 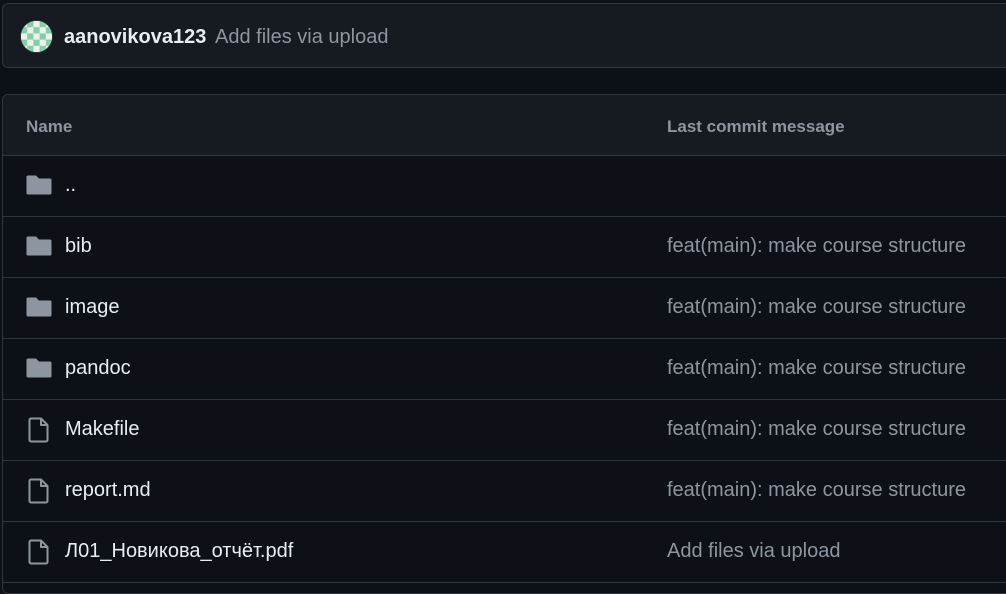 I want to click on identicon-avatar, so click(x=36, y=36).